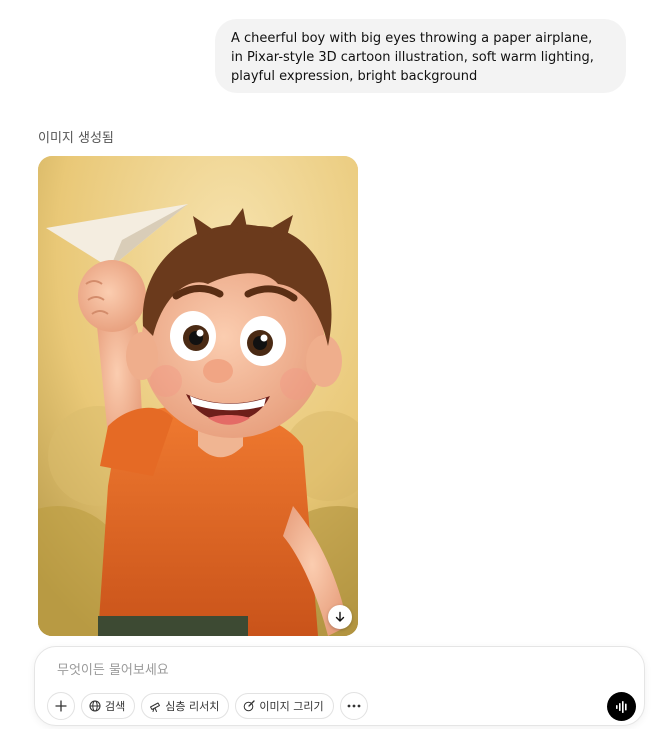  I want to click on globe-icon, so click(95, 706).